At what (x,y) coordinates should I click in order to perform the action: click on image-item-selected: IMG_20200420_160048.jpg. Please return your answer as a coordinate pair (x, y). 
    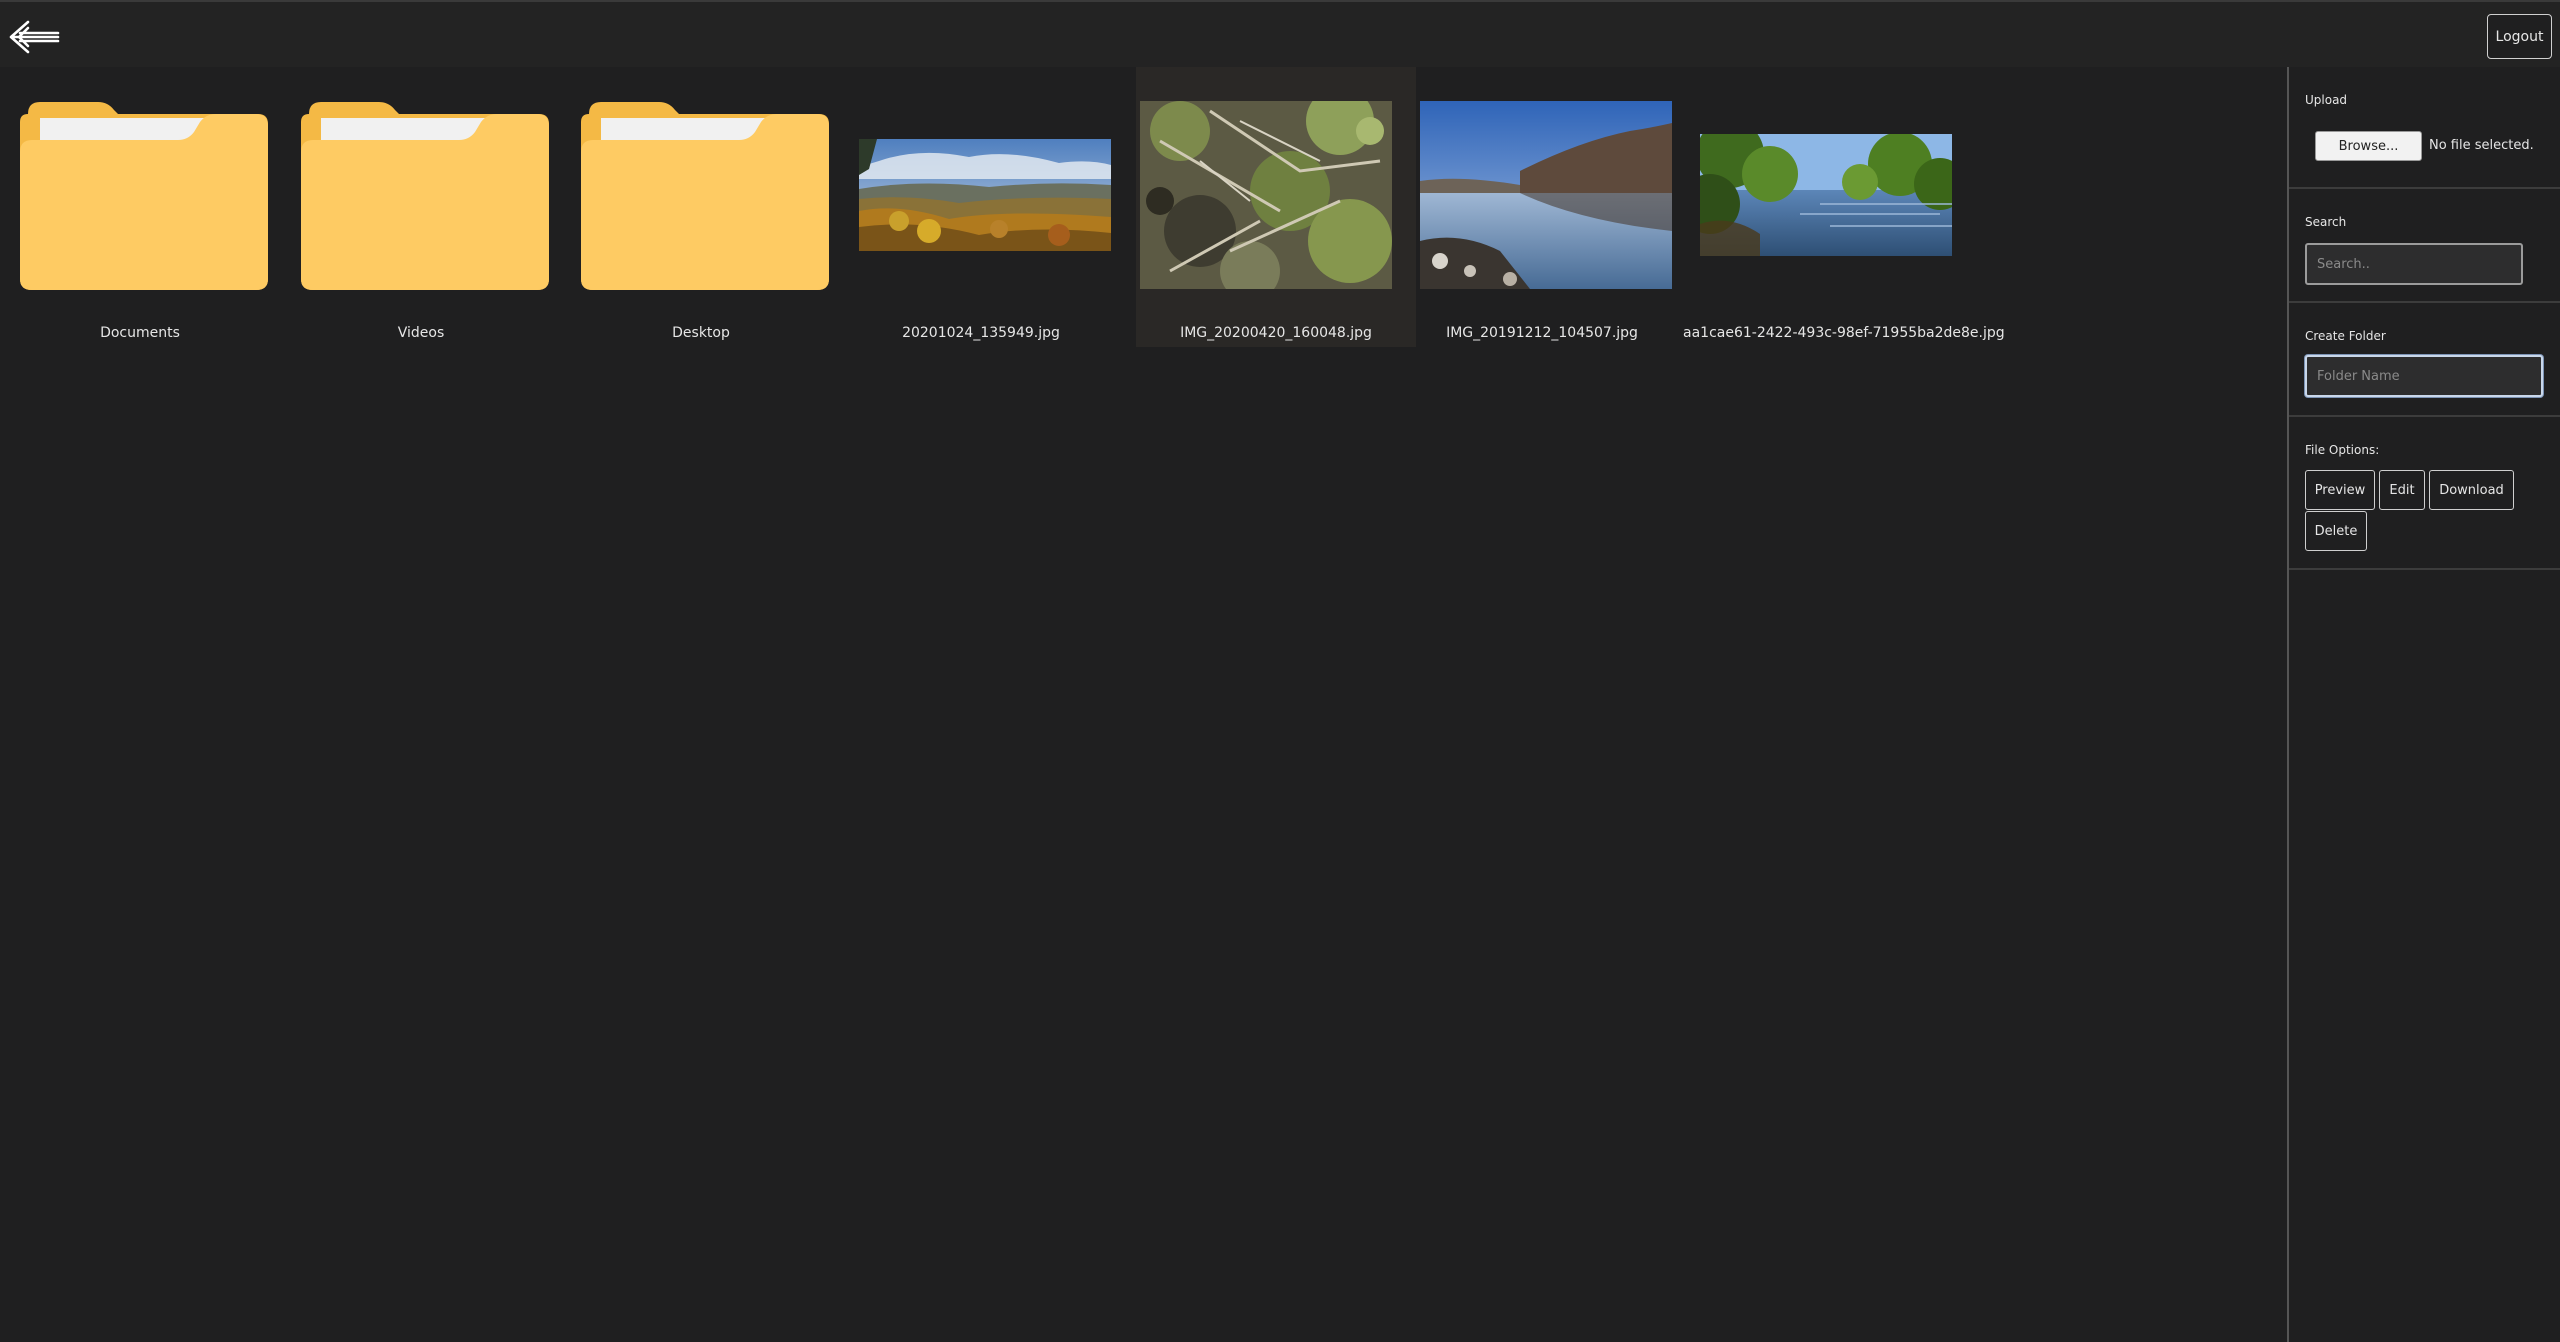
    Looking at the image, I should click on (1276, 207).